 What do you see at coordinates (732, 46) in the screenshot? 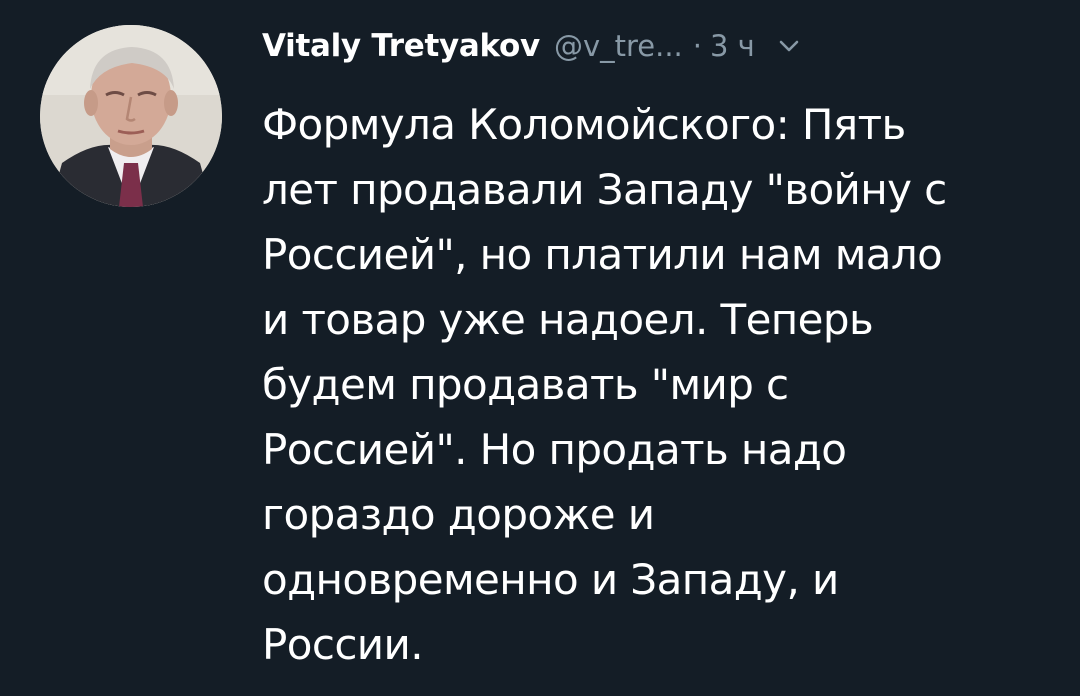
I see `tweet-time: 3 ч` at bounding box center [732, 46].